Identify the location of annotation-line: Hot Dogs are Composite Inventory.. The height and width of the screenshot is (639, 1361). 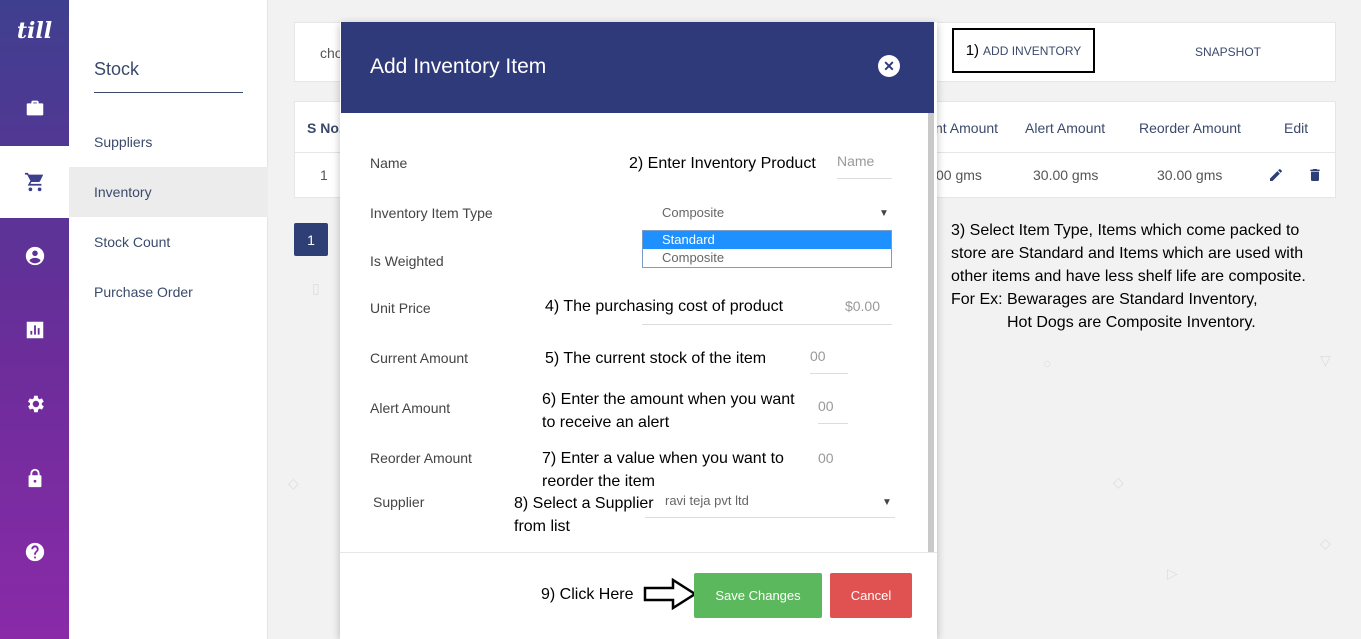
(1131, 322).